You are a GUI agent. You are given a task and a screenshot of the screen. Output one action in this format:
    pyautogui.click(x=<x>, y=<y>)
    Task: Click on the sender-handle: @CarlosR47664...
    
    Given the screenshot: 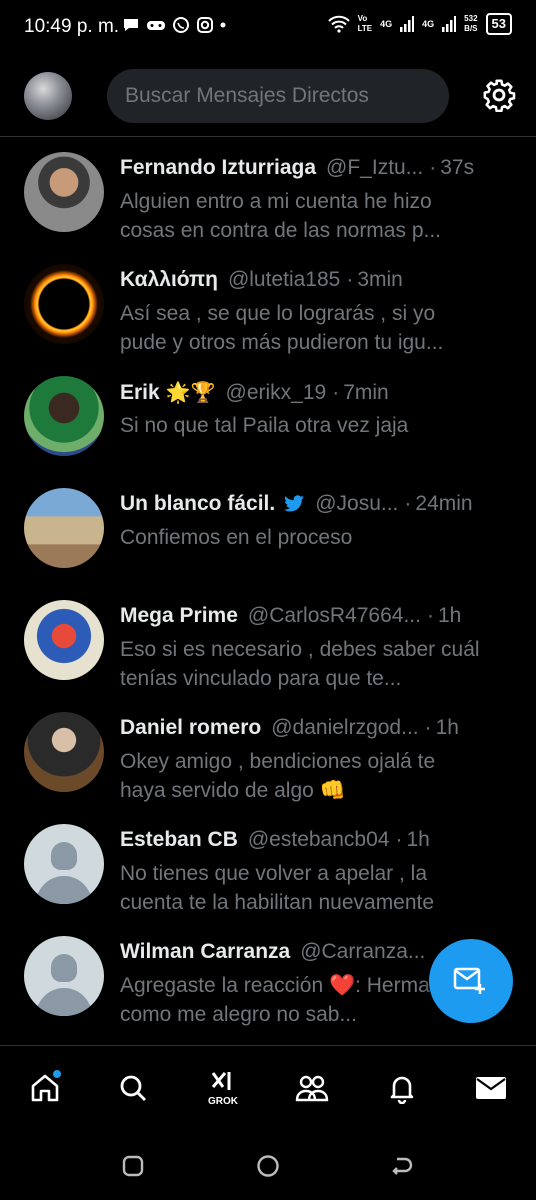 What is the action you would take?
    pyautogui.click(x=334, y=615)
    